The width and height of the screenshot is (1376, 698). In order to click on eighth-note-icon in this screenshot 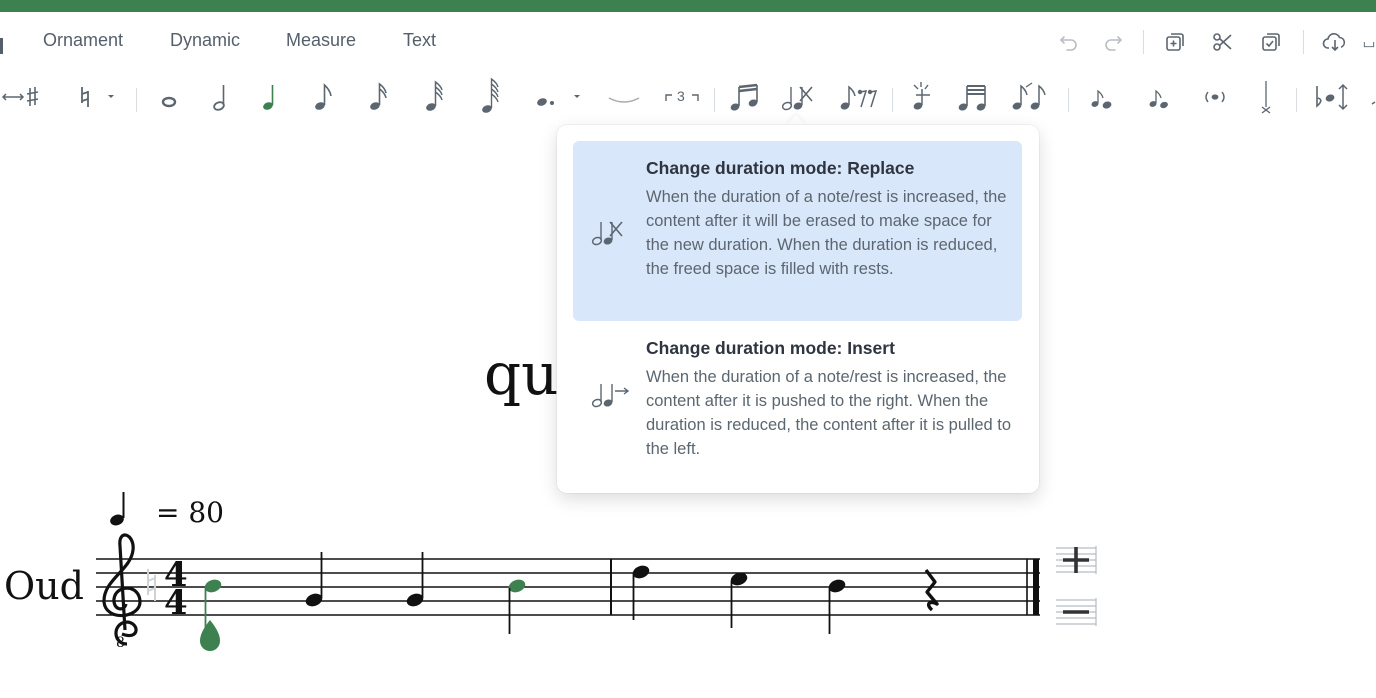, I will do `click(323, 96)`.